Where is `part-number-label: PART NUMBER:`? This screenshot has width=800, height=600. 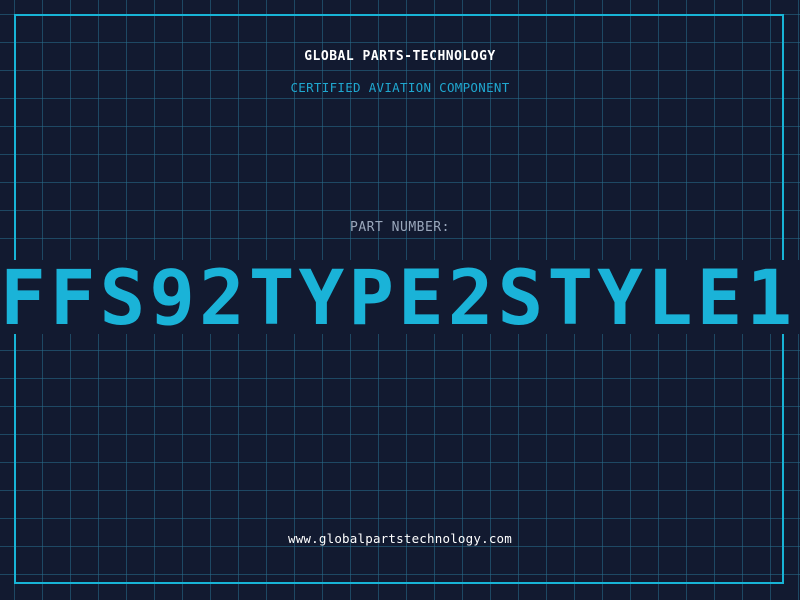 part-number-label: PART NUMBER: is located at coordinates (400, 227).